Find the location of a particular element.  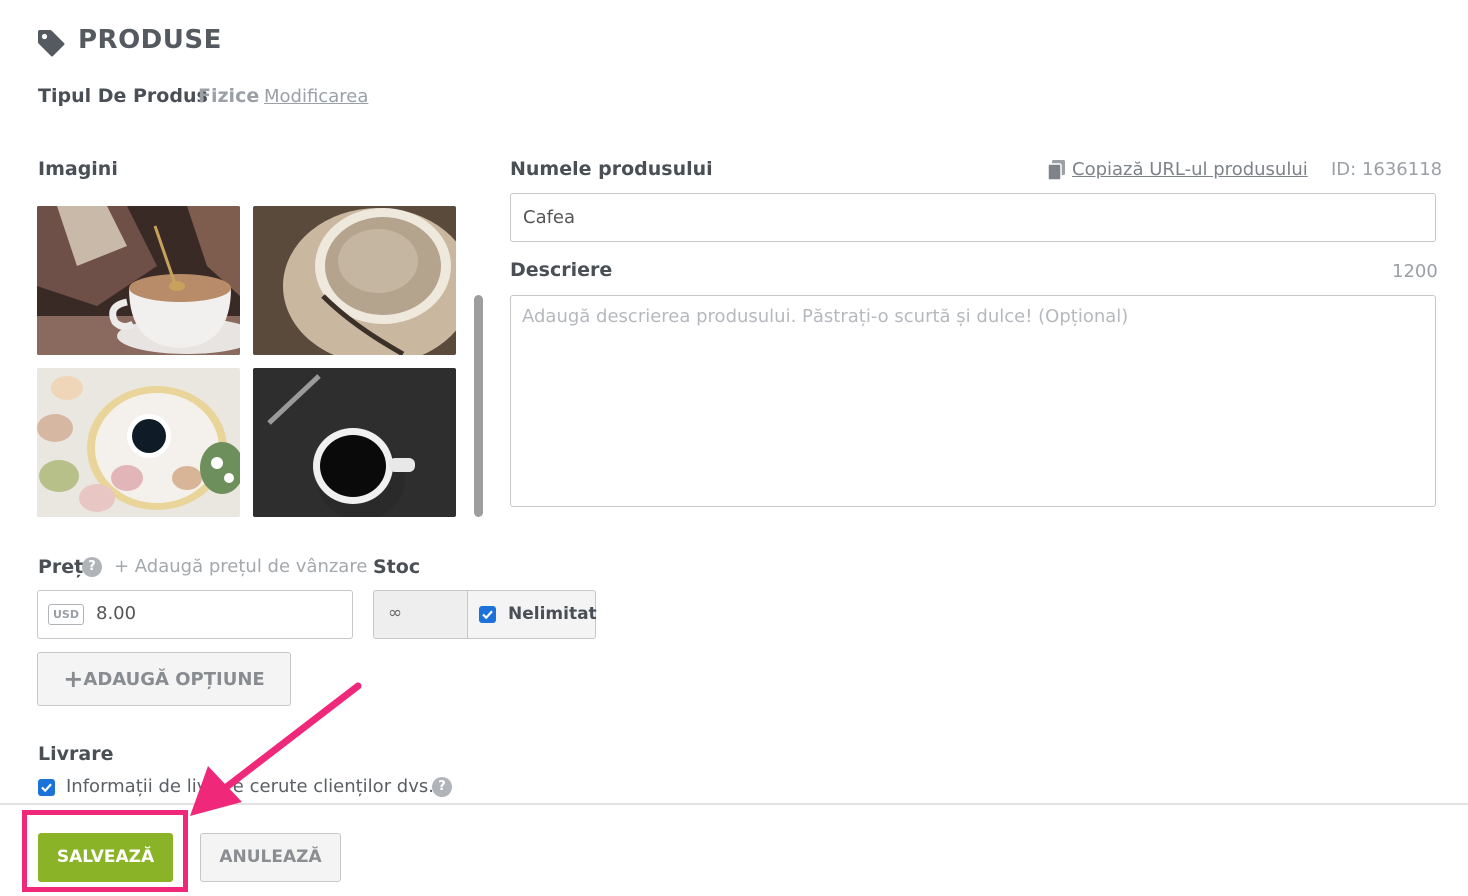

description-textarea is located at coordinates (973, 401).